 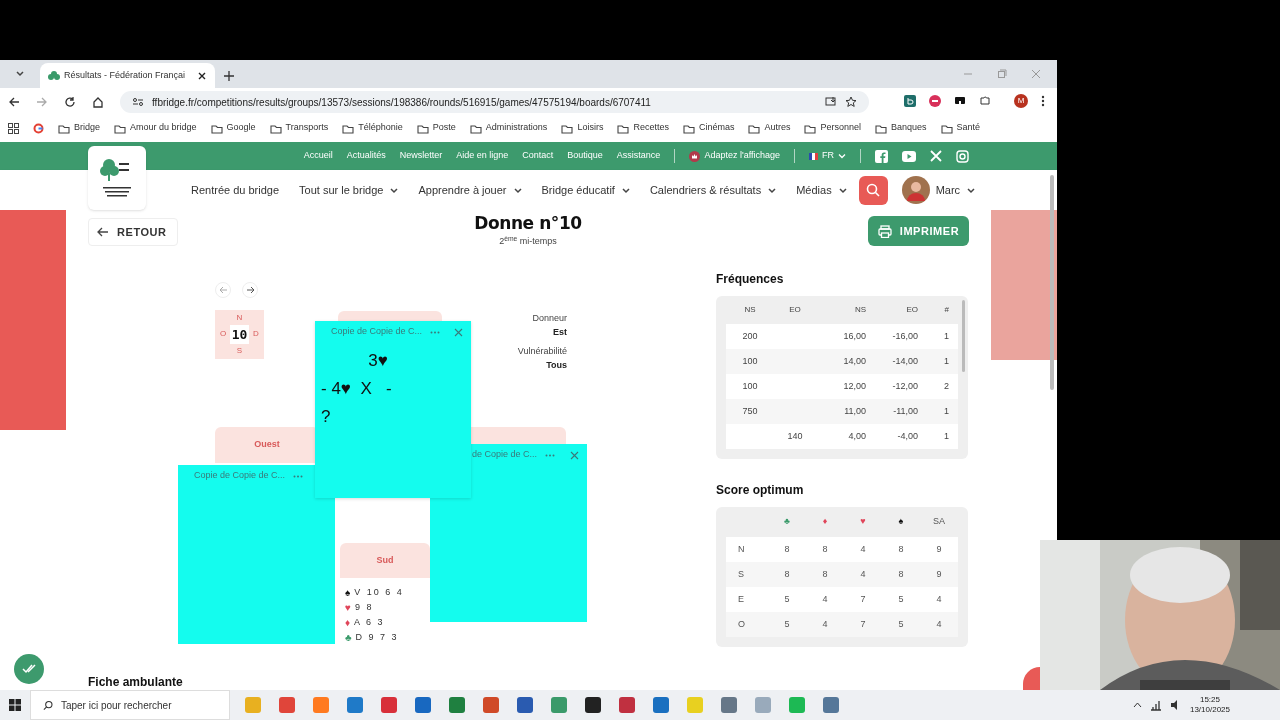 What do you see at coordinates (854, 386) in the screenshot?
I see `table-cell-text: 12,00` at bounding box center [854, 386].